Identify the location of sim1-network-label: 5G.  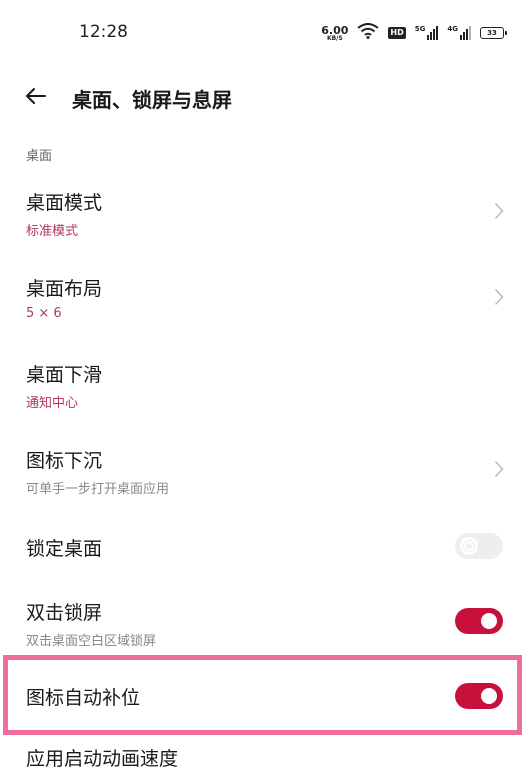
(420, 29).